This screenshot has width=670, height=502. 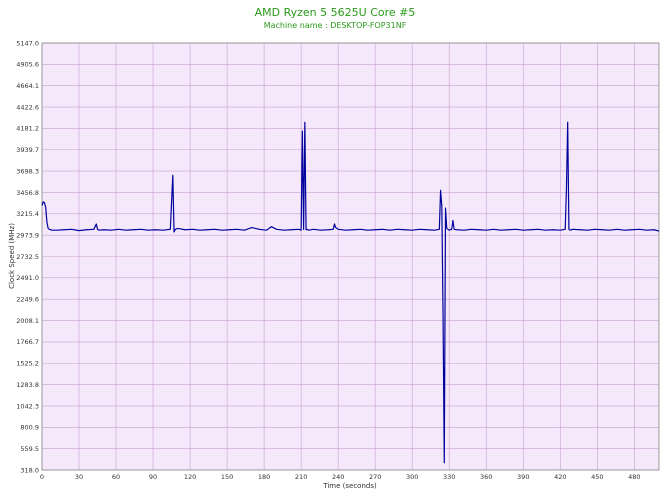 I want to click on y-tick-label: 318.0, so click(x=29, y=470).